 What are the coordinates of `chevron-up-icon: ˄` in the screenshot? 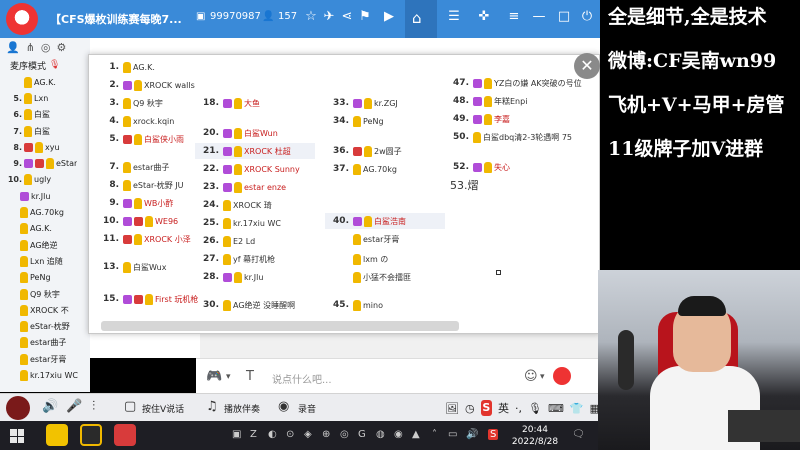 It's located at (434, 434).